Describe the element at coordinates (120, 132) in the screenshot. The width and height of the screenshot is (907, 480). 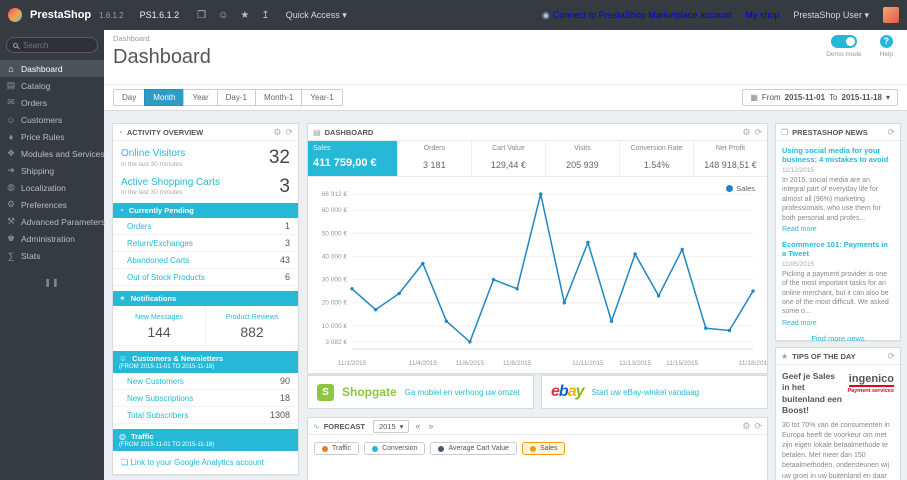
I see `activity-panel-icon: ◔` at that location.